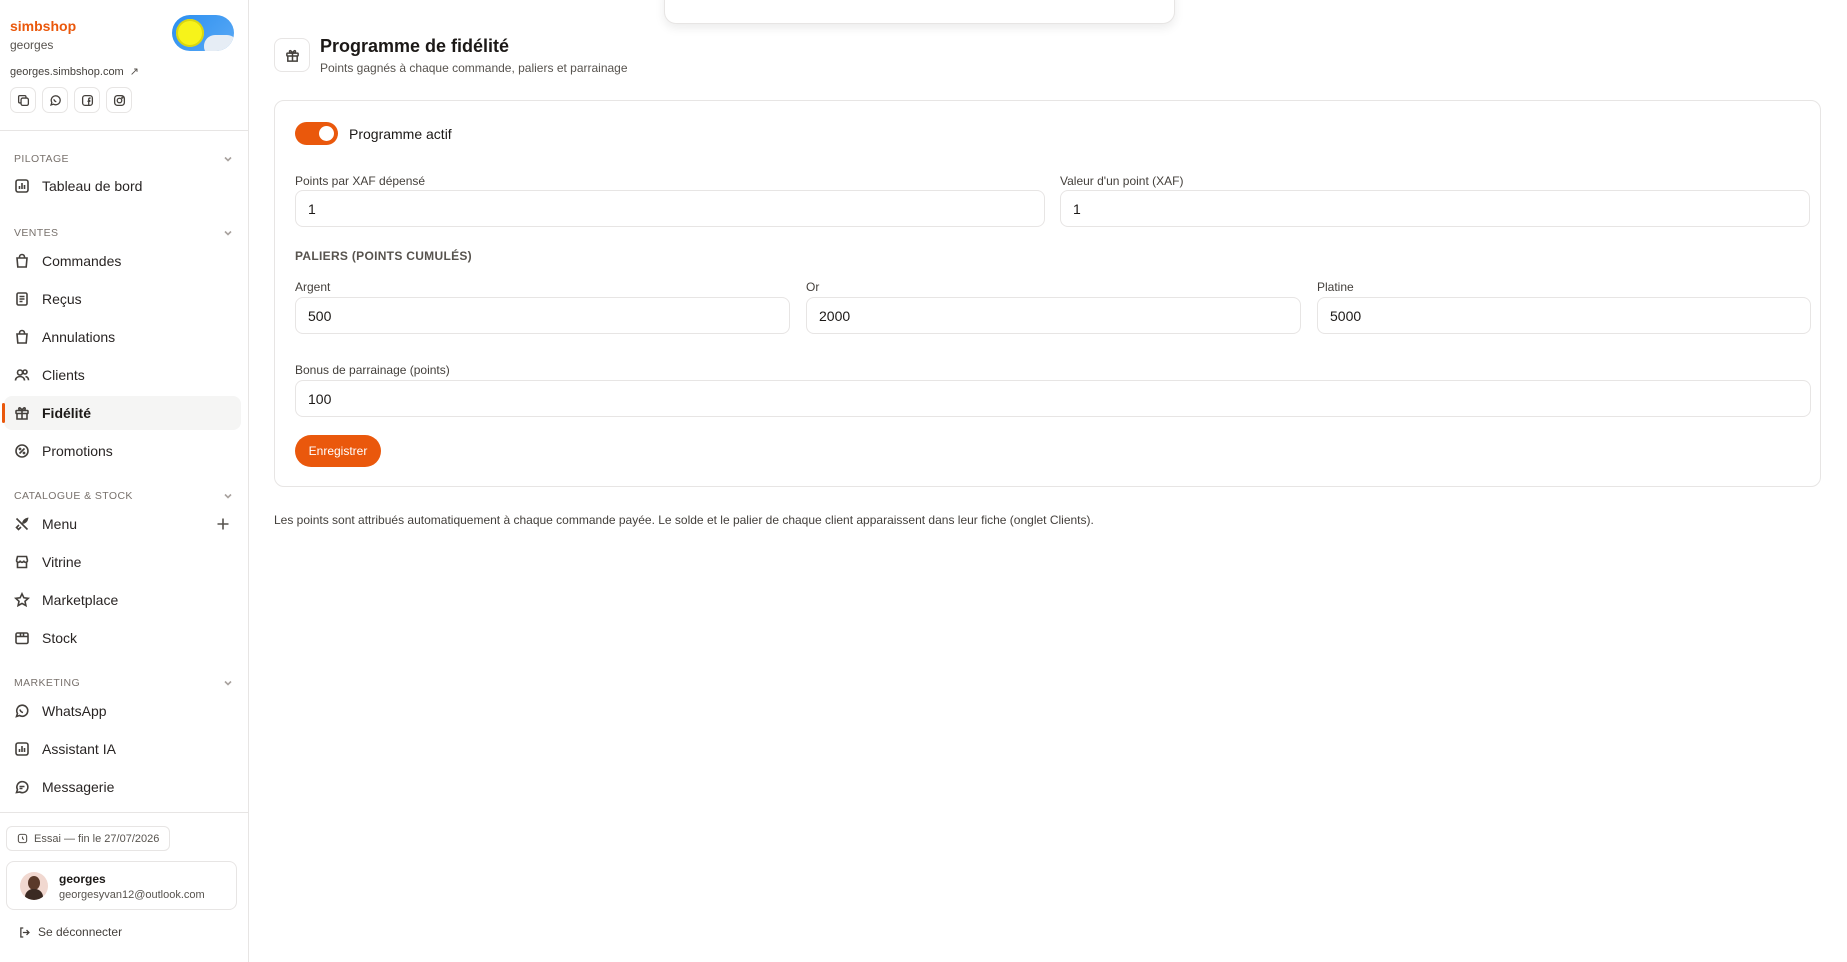 This screenshot has height=962, width=1847. I want to click on sidebar-item-label: Reçus, so click(62, 299).